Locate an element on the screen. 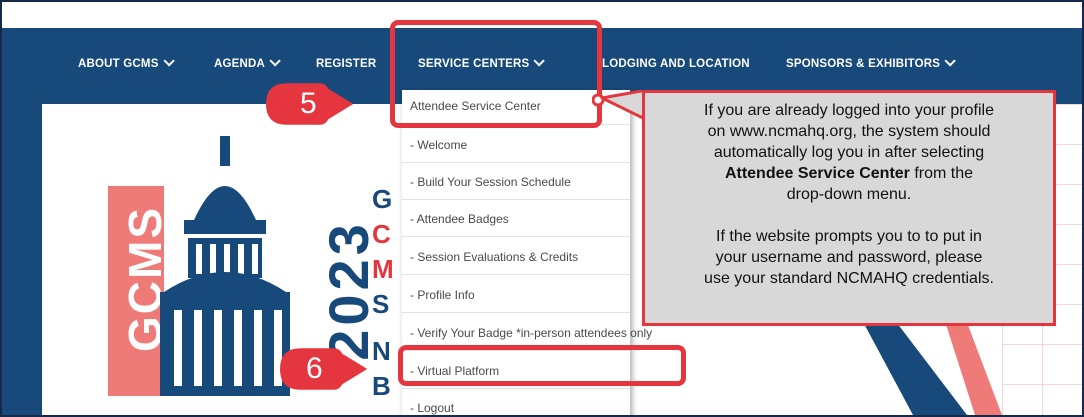 Image resolution: width=1084 pixels, height=417 pixels. nav-register-label: REGISTER is located at coordinates (346, 64).